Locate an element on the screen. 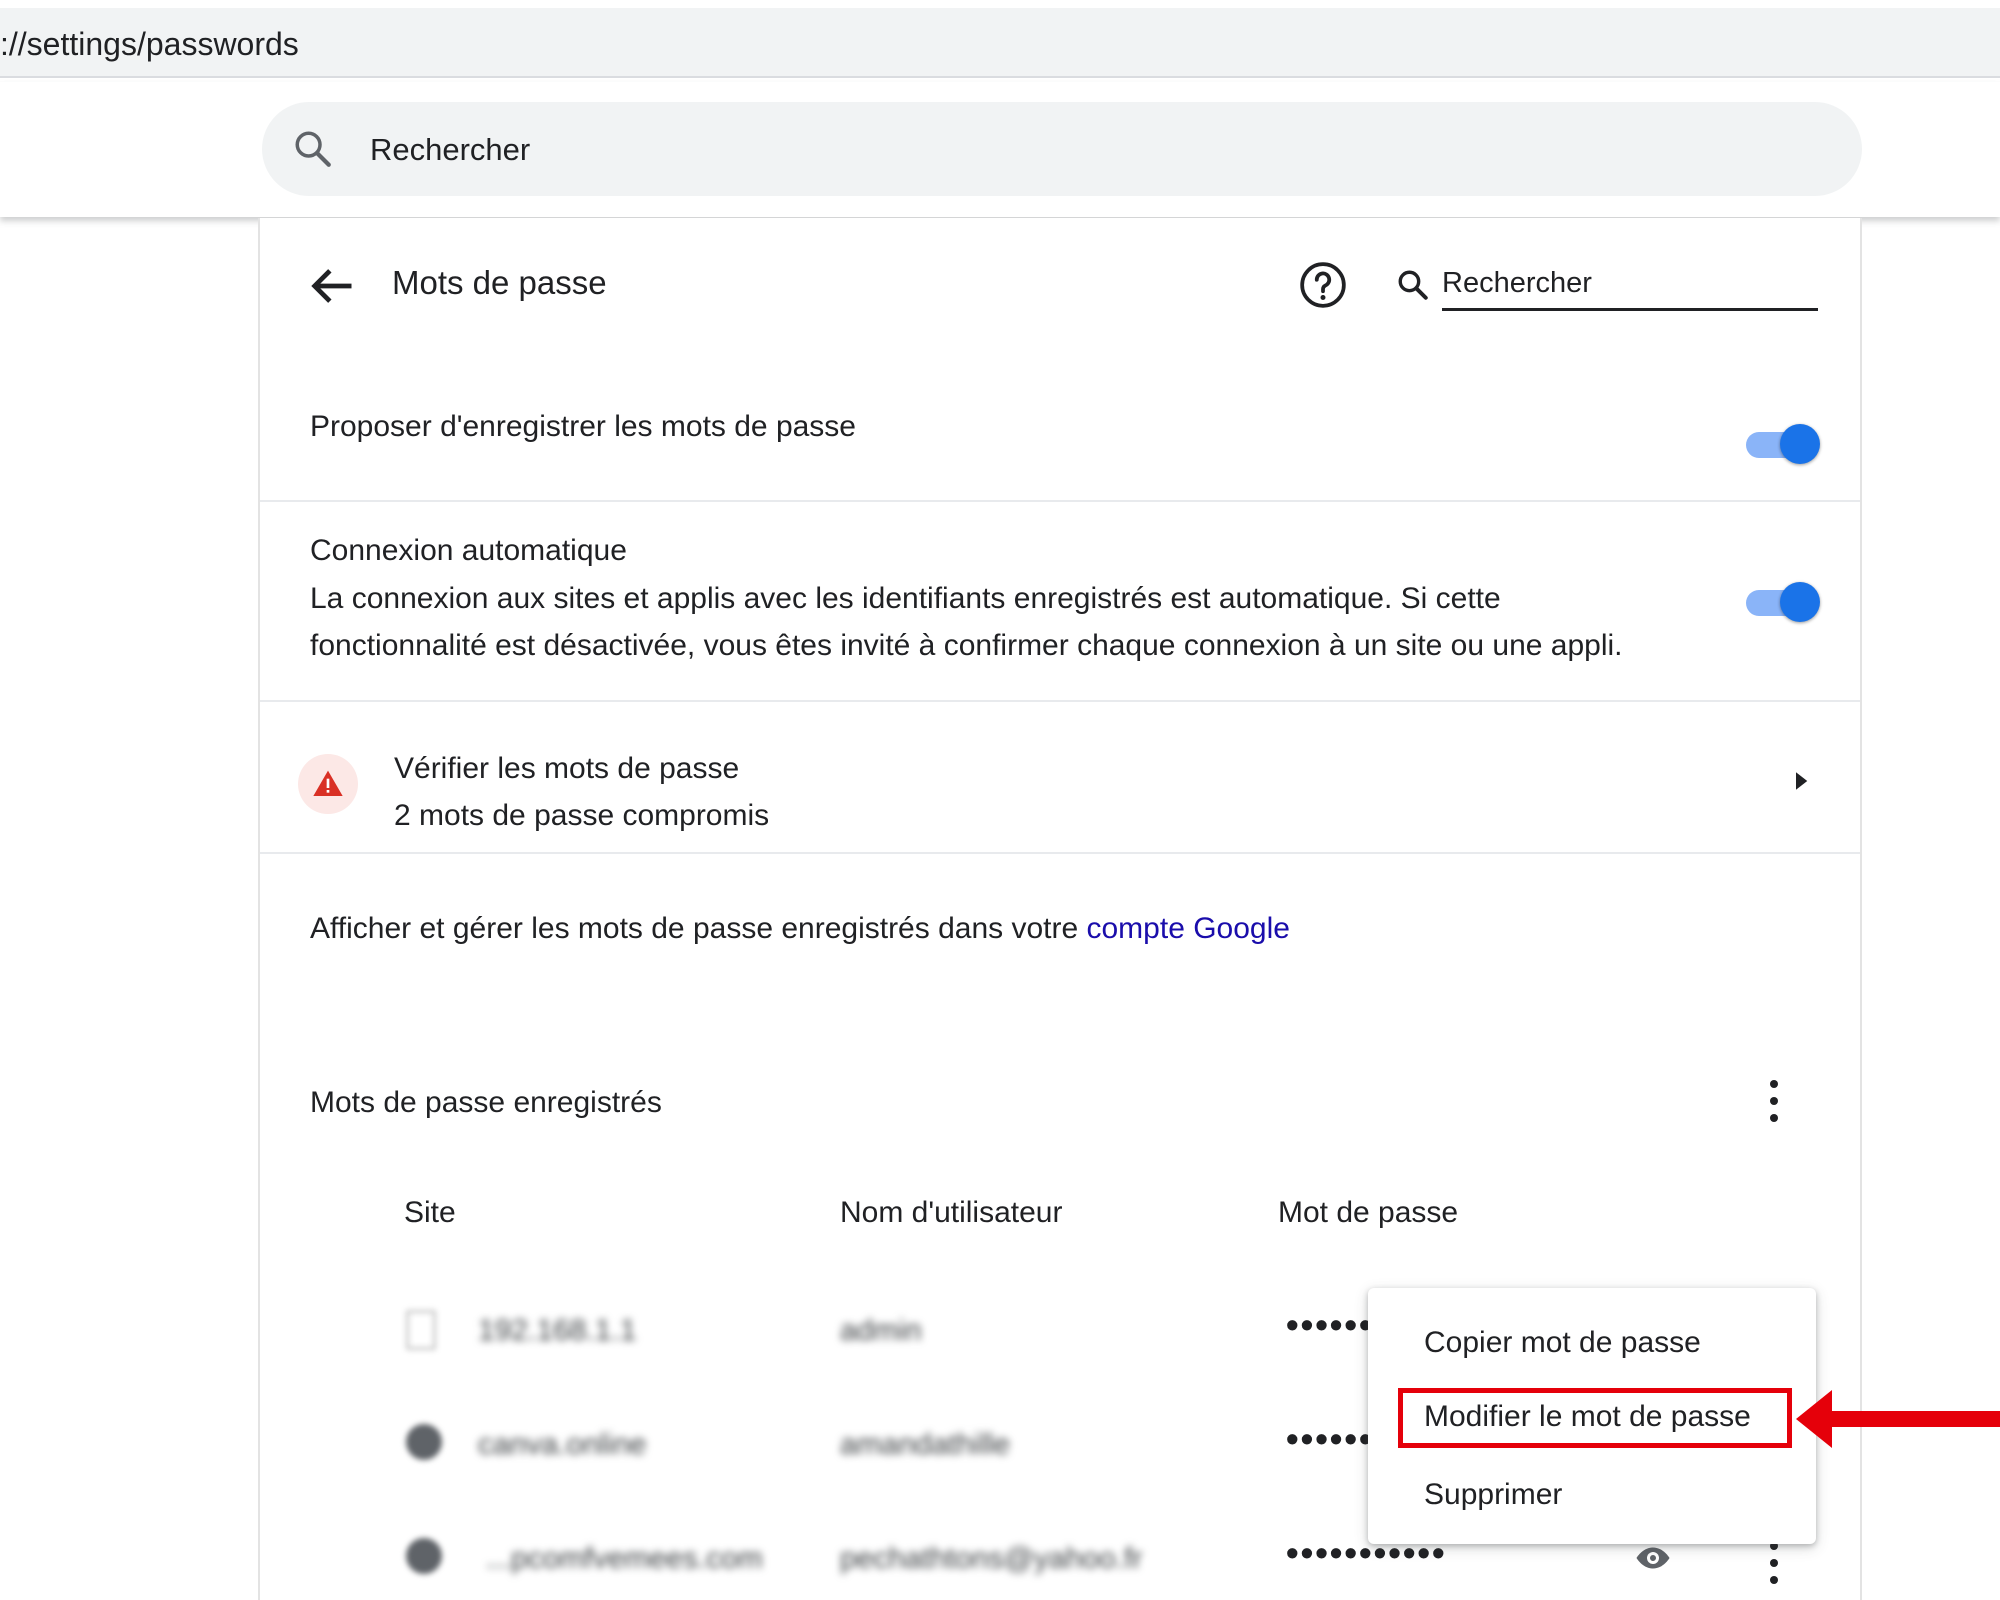 The image size is (2000, 1600). username-text: pechathtons@yahoo.fr is located at coordinates (991, 1558).